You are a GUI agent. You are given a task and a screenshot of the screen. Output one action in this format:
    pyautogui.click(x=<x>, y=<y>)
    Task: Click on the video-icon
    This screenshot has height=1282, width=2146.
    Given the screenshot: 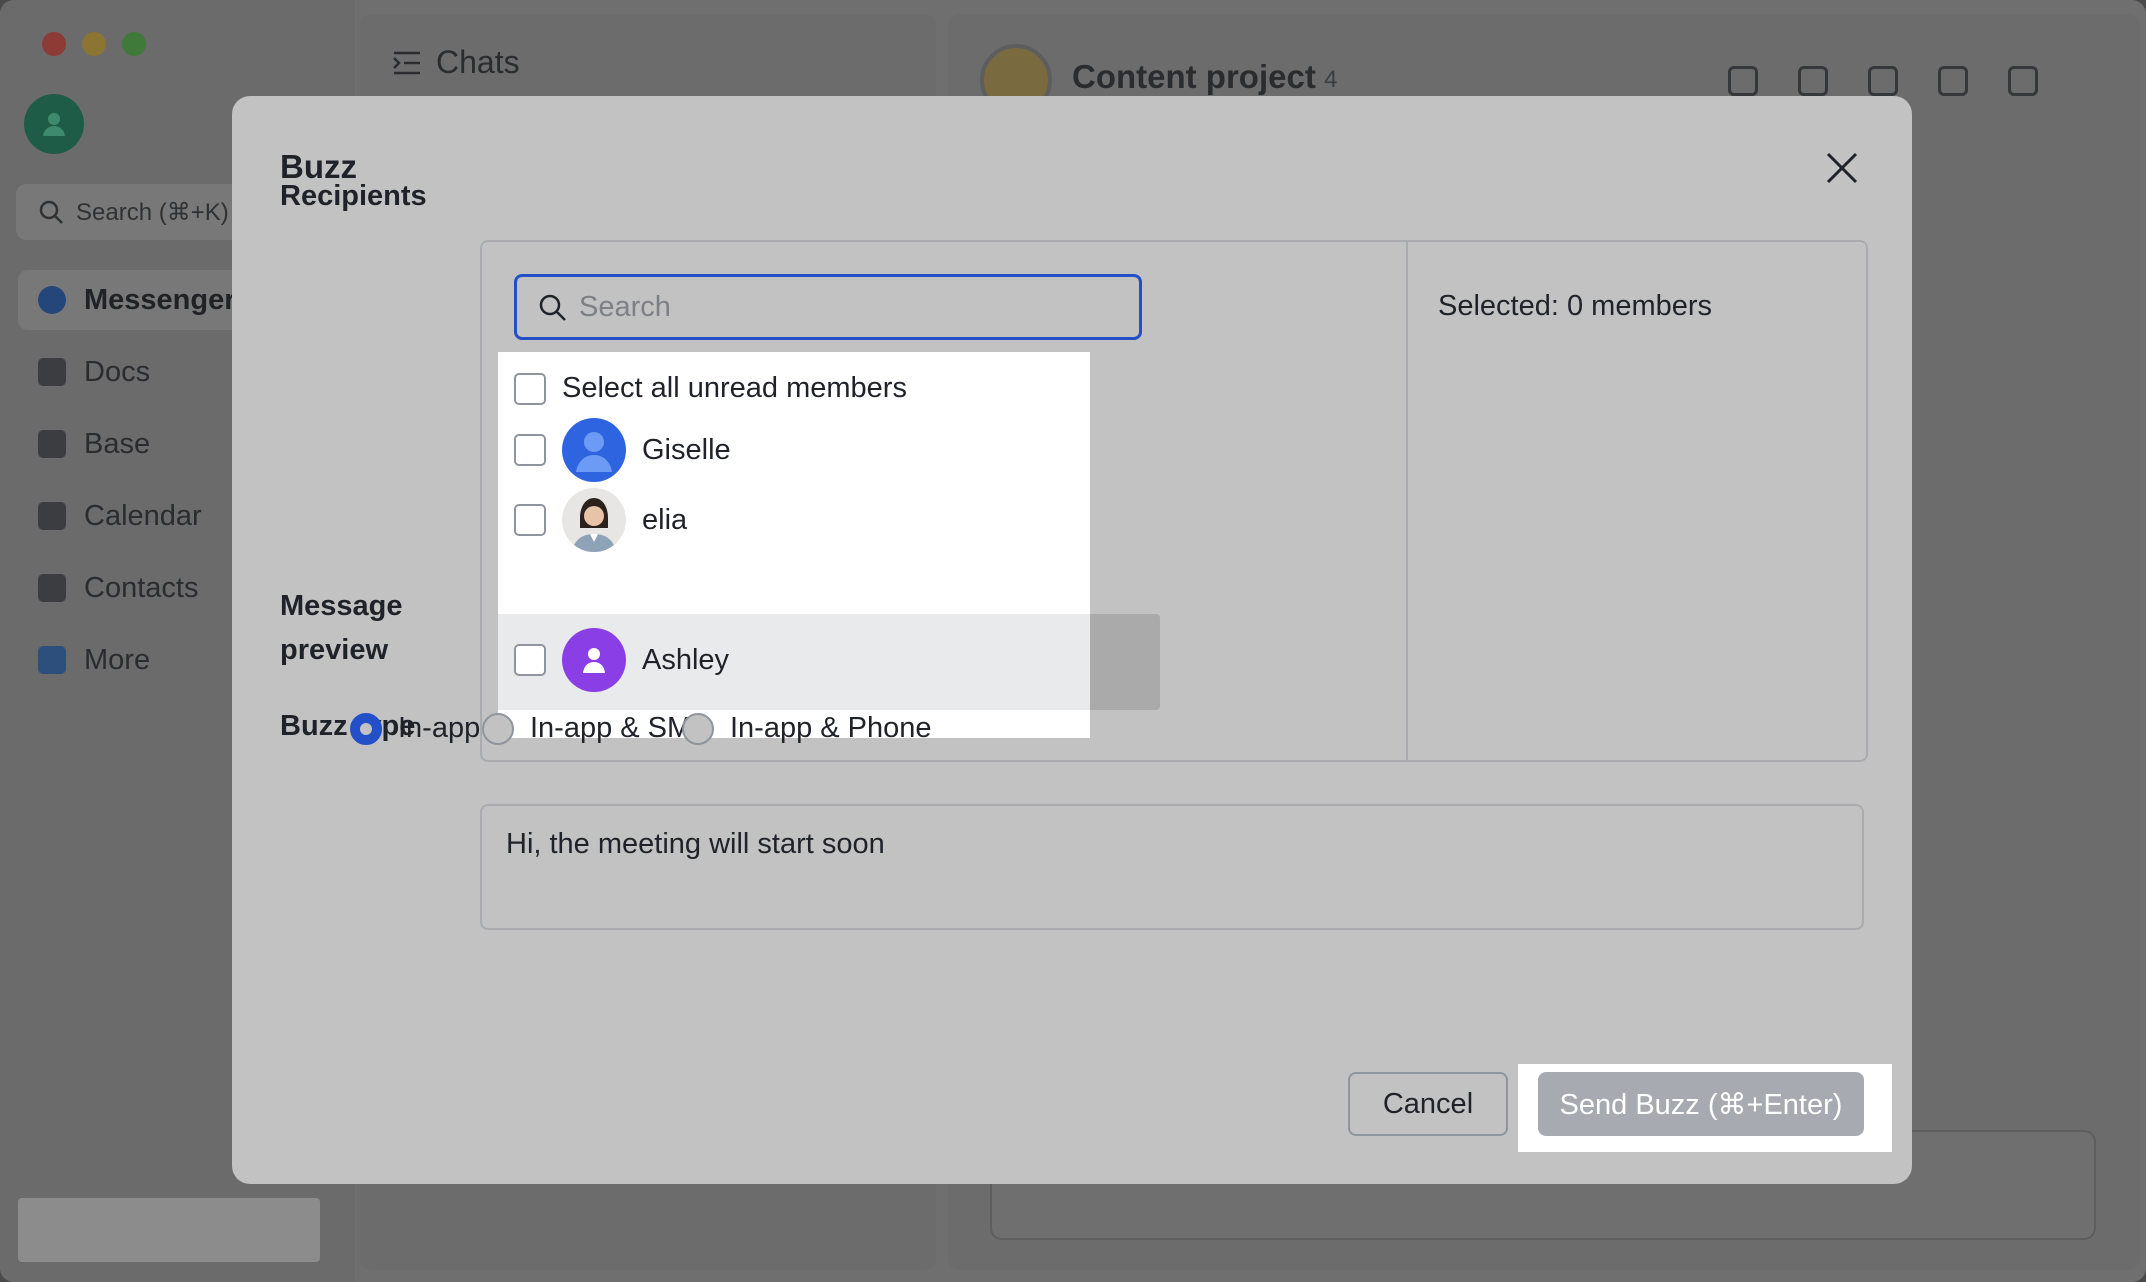 What is the action you would take?
    pyautogui.click(x=1883, y=81)
    